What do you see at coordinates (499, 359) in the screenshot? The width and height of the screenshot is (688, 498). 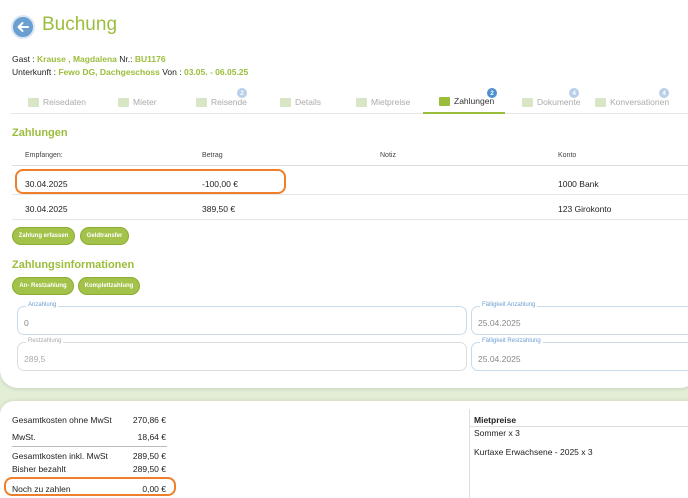 I see `faelligkeit-restzahlung-value: 25.04.2025` at bounding box center [499, 359].